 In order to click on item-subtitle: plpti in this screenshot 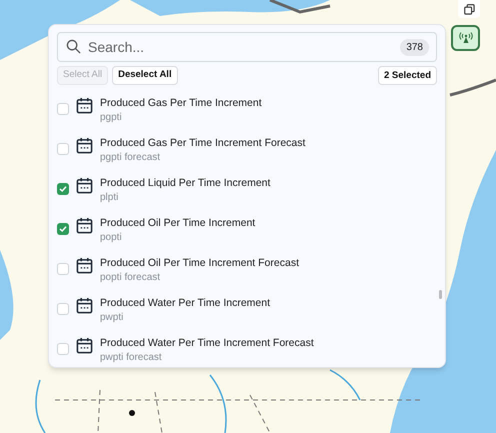, I will do `click(110, 198)`.